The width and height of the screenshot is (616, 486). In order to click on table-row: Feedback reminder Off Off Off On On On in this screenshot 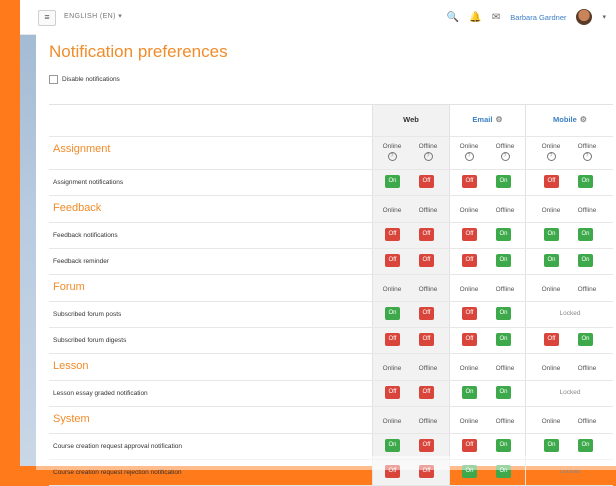, I will do `click(331, 262)`.